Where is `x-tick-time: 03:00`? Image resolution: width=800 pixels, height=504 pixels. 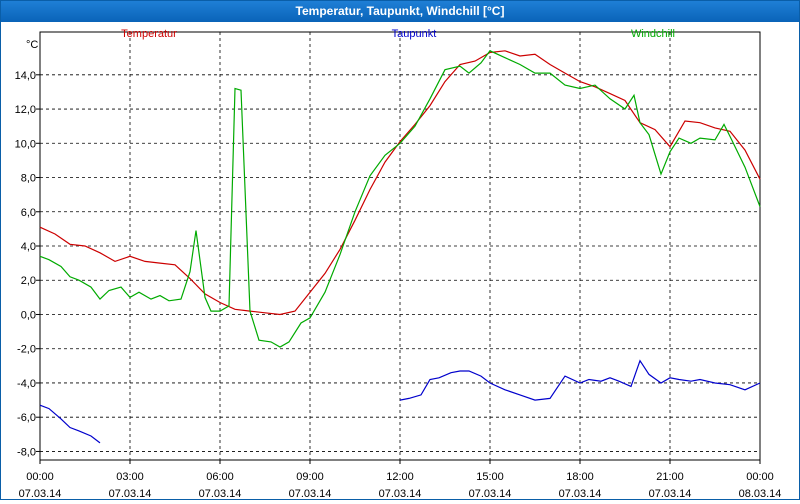 x-tick-time: 03:00 is located at coordinates (130, 477).